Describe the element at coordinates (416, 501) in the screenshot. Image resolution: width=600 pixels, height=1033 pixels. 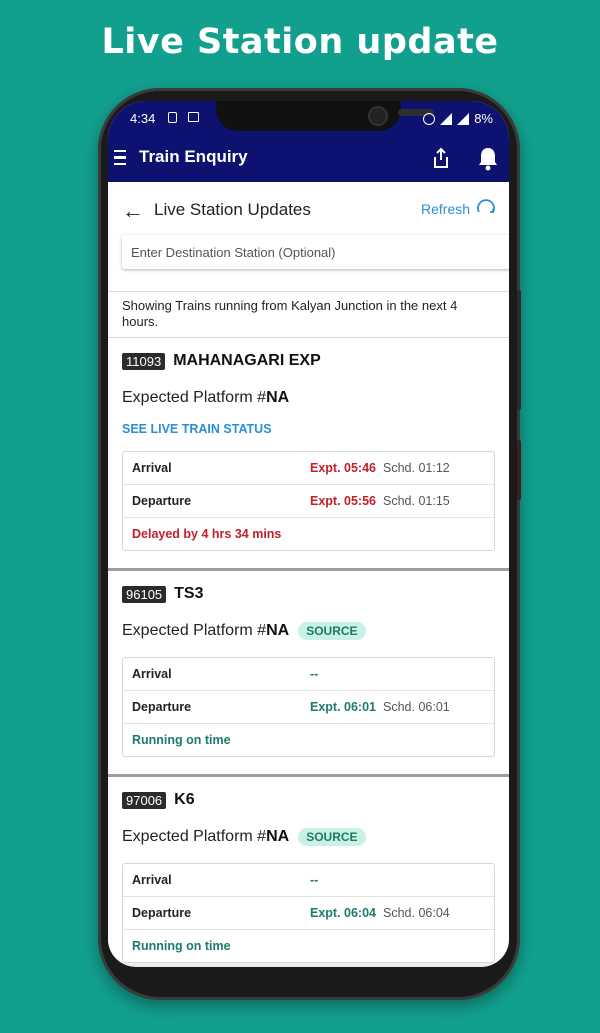
I see `departure-scheduled: Schd. 01:15` at that location.